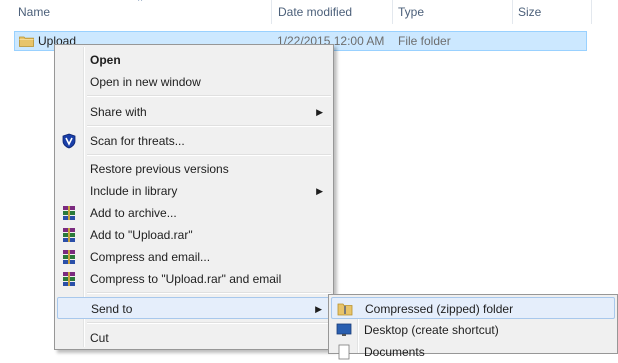 The image size is (618, 363). Describe the element at coordinates (394, 352) in the screenshot. I see `submenu-item-label: Documents` at that location.